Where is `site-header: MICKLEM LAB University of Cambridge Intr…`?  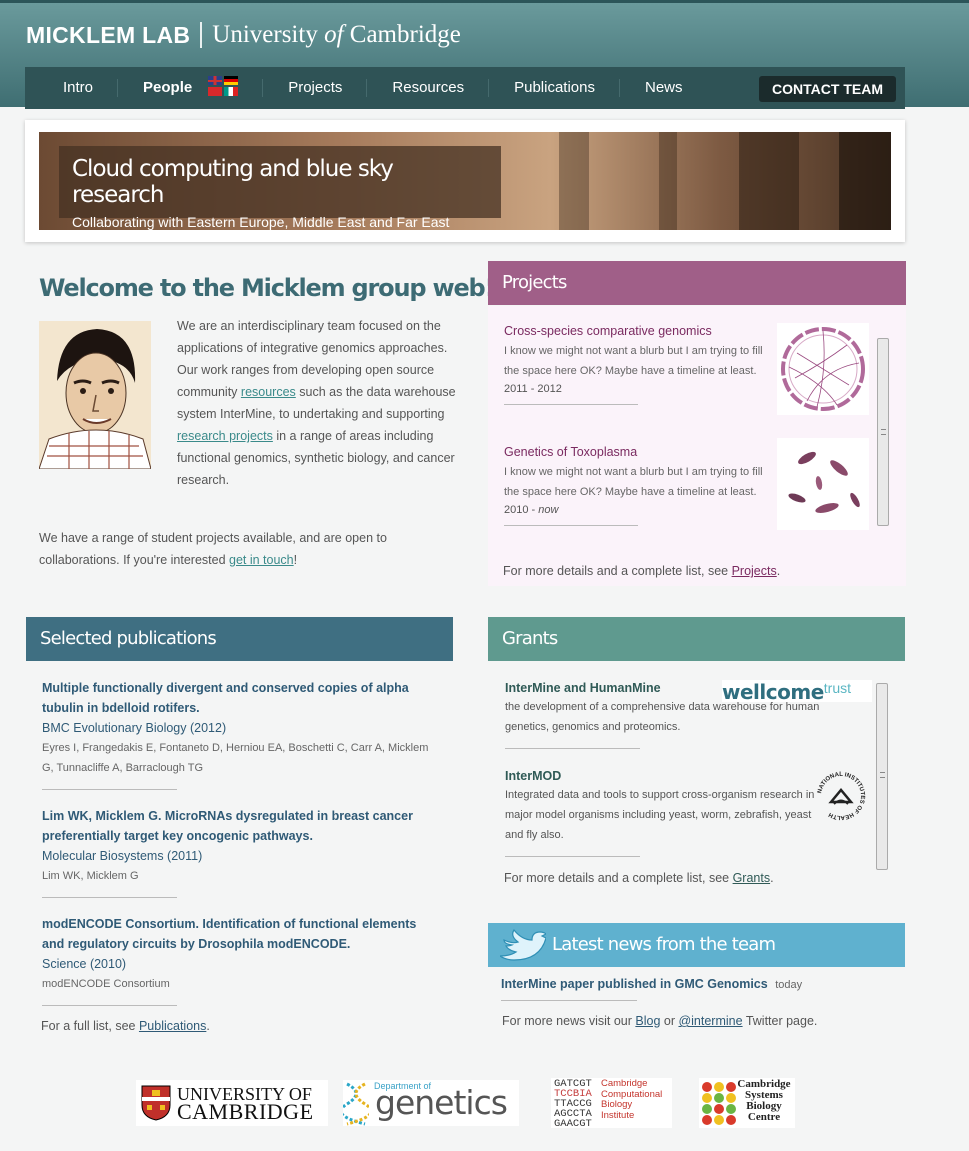
site-header: MICKLEM LAB University of Cambridge Intr… is located at coordinates (484, 54).